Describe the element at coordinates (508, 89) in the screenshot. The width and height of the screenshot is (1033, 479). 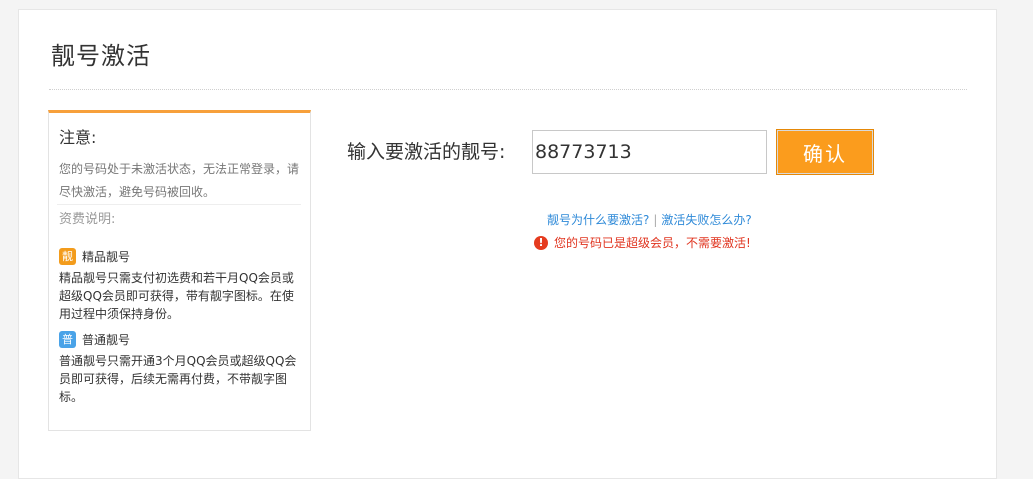
I see `title-divider` at that location.